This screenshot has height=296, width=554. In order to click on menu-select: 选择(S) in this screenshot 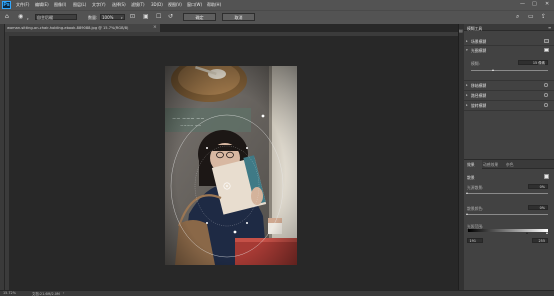, I will do `click(119, 5)`.